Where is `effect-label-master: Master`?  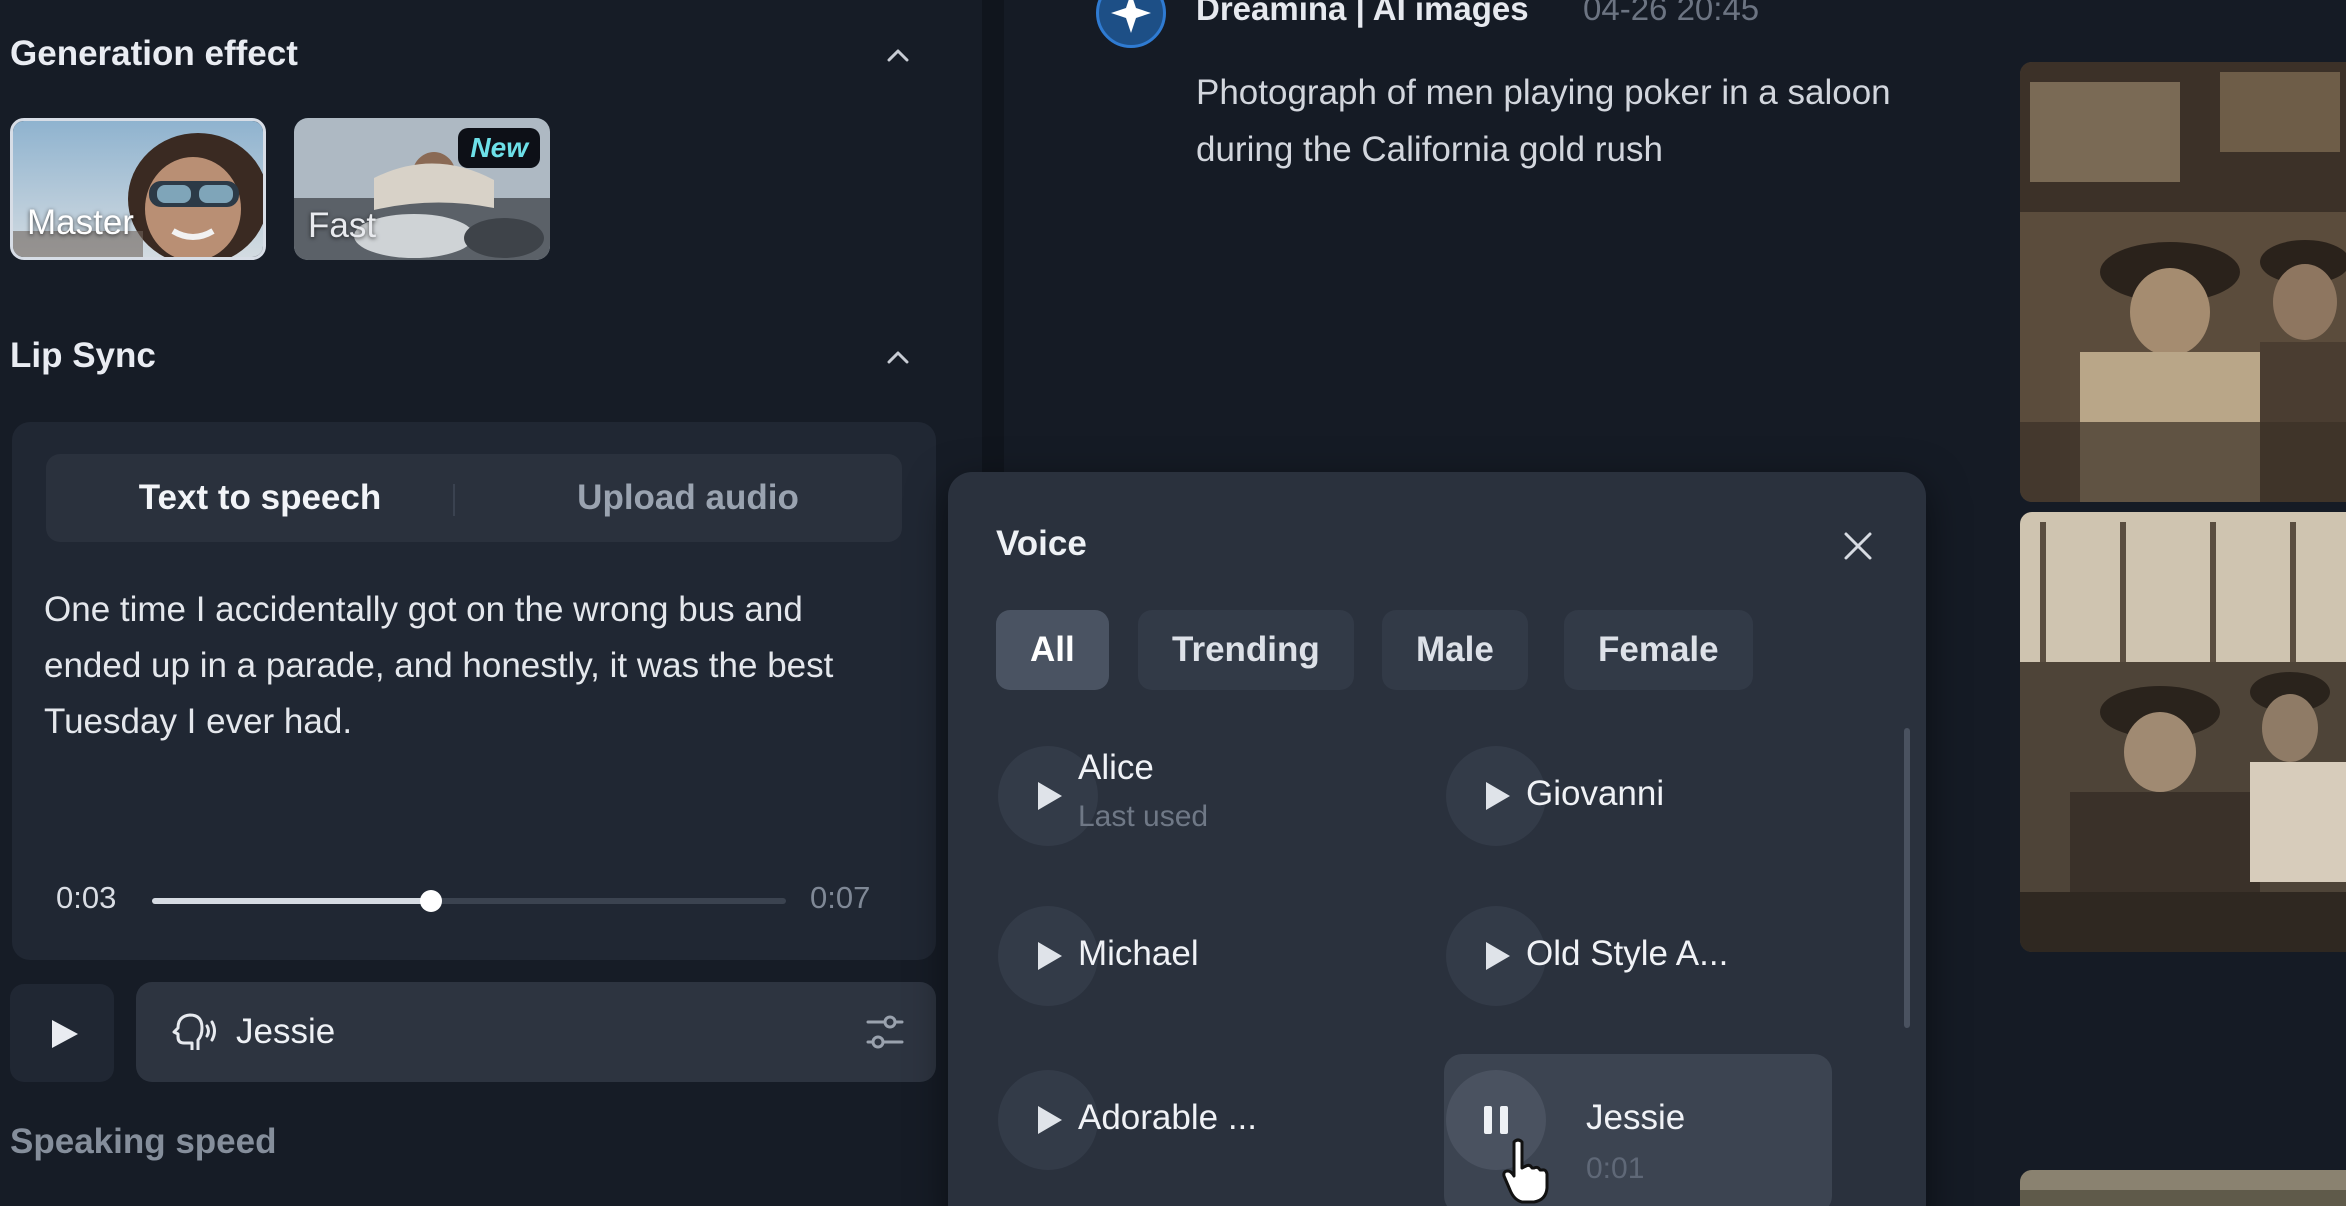 effect-label-master: Master is located at coordinates (80, 222).